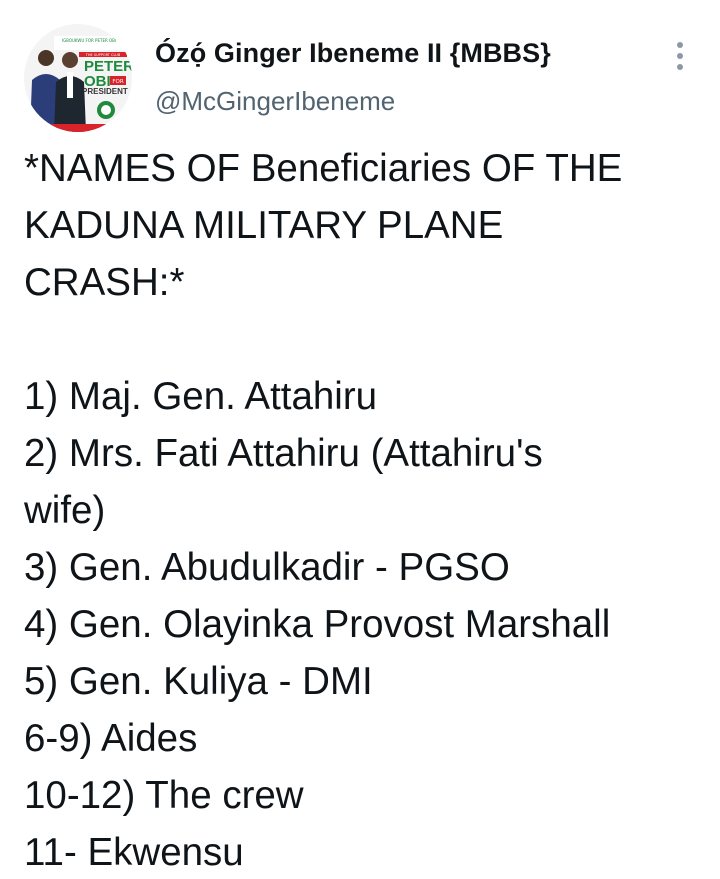  What do you see at coordinates (134, 852) in the screenshot?
I see `tweet-list-line: 11- Ekwensu` at bounding box center [134, 852].